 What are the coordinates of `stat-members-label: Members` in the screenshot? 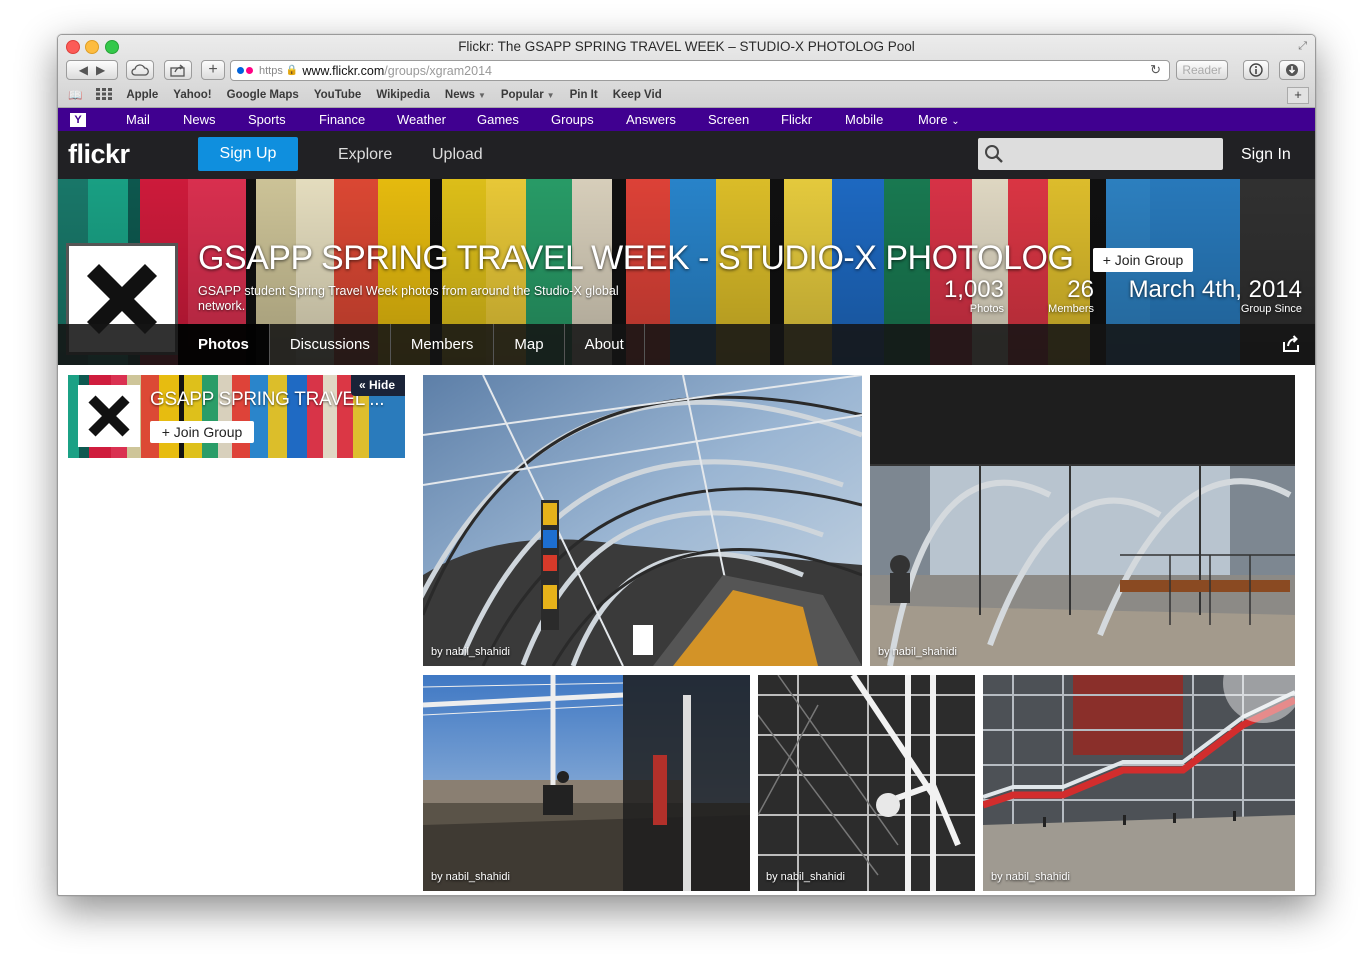 It's located at (1071, 309).